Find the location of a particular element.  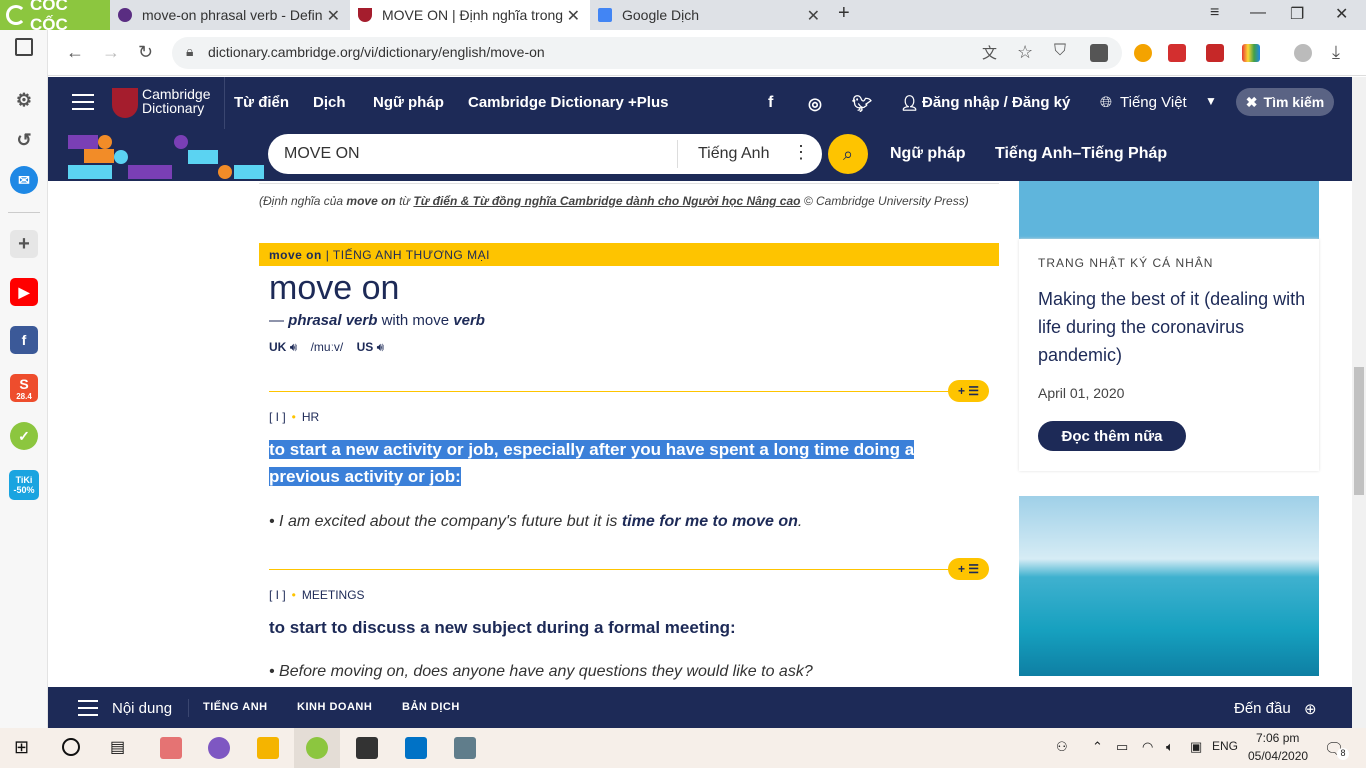

globe-icon: 🌐︎ is located at coordinates (1106, 102).